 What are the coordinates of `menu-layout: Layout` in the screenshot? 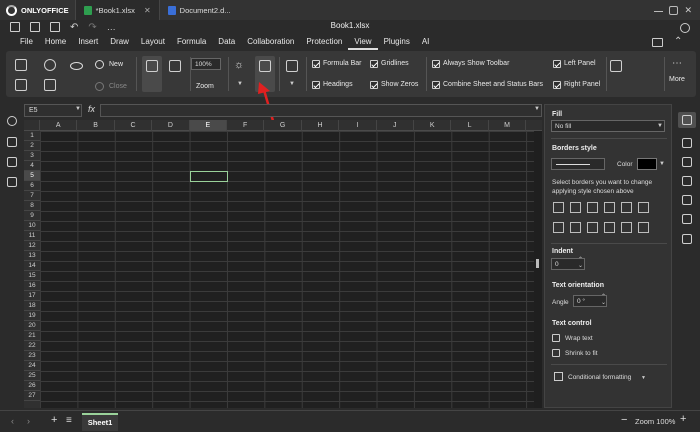 It's located at (153, 42).